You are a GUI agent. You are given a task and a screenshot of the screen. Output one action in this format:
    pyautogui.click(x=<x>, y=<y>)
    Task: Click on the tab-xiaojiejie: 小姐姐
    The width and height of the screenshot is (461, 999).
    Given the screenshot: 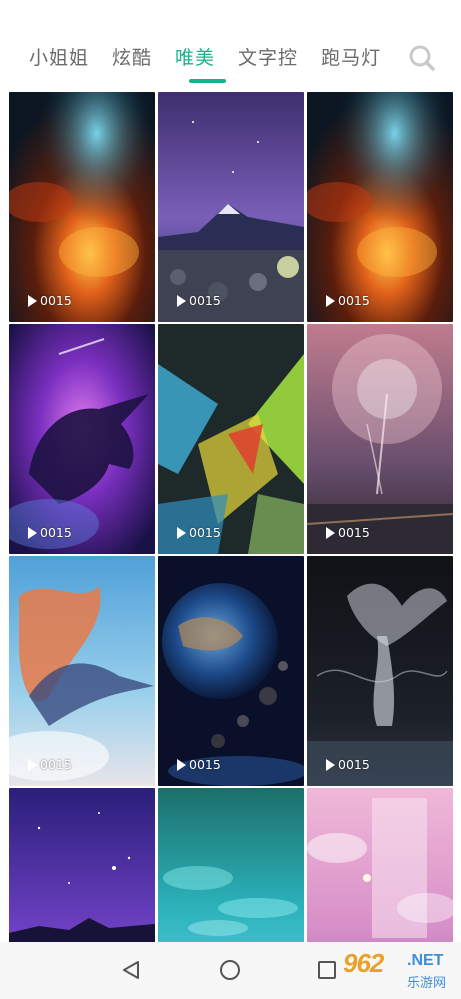 What is the action you would take?
    pyautogui.click(x=59, y=58)
    